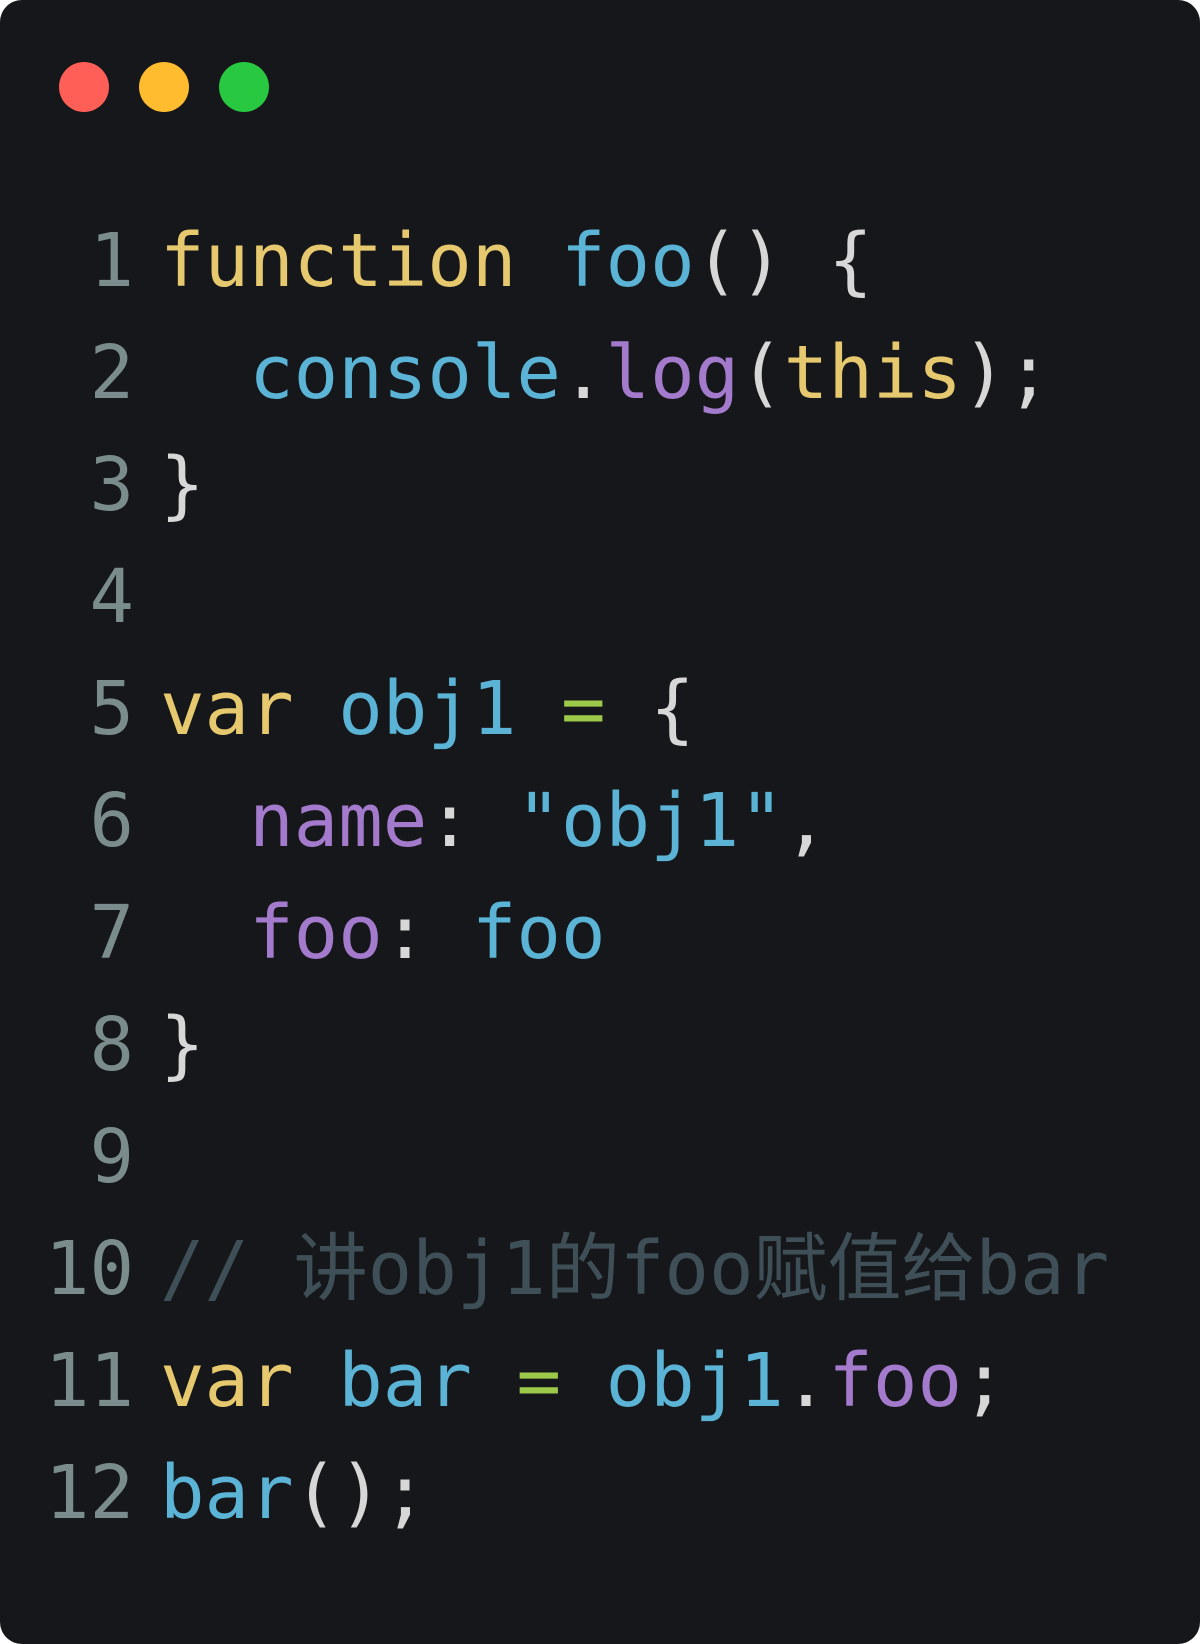 The width and height of the screenshot is (1200, 1644). What do you see at coordinates (600, 1045) in the screenshot?
I see `code-line: 8}` at bounding box center [600, 1045].